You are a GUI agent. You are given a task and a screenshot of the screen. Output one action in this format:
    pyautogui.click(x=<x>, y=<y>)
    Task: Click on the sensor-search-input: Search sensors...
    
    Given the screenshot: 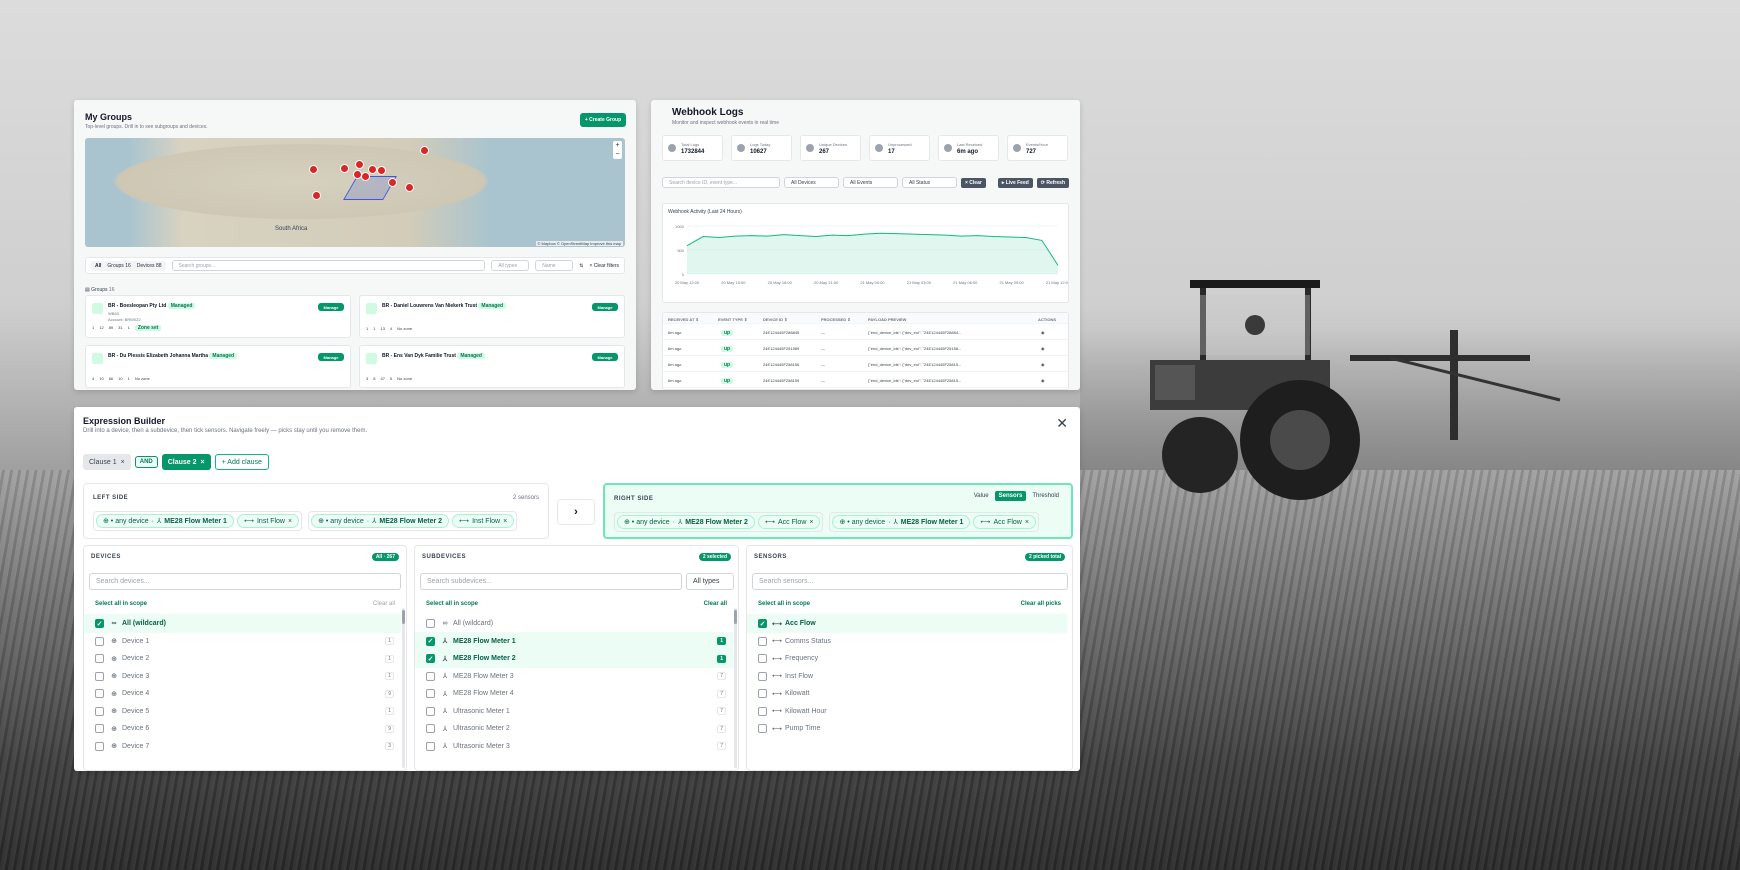 What is the action you would take?
    pyautogui.click(x=910, y=581)
    